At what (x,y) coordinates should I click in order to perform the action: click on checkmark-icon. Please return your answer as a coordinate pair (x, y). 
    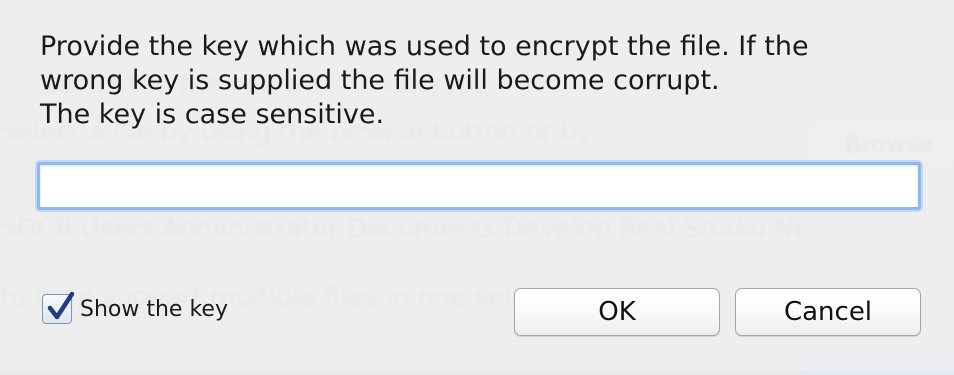
    Looking at the image, I should click on (61, 305).